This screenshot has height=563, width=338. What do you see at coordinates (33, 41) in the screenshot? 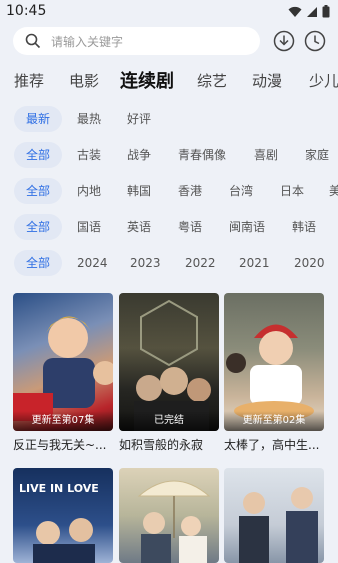
I see `search-icon` at bounding box center [33, 41].